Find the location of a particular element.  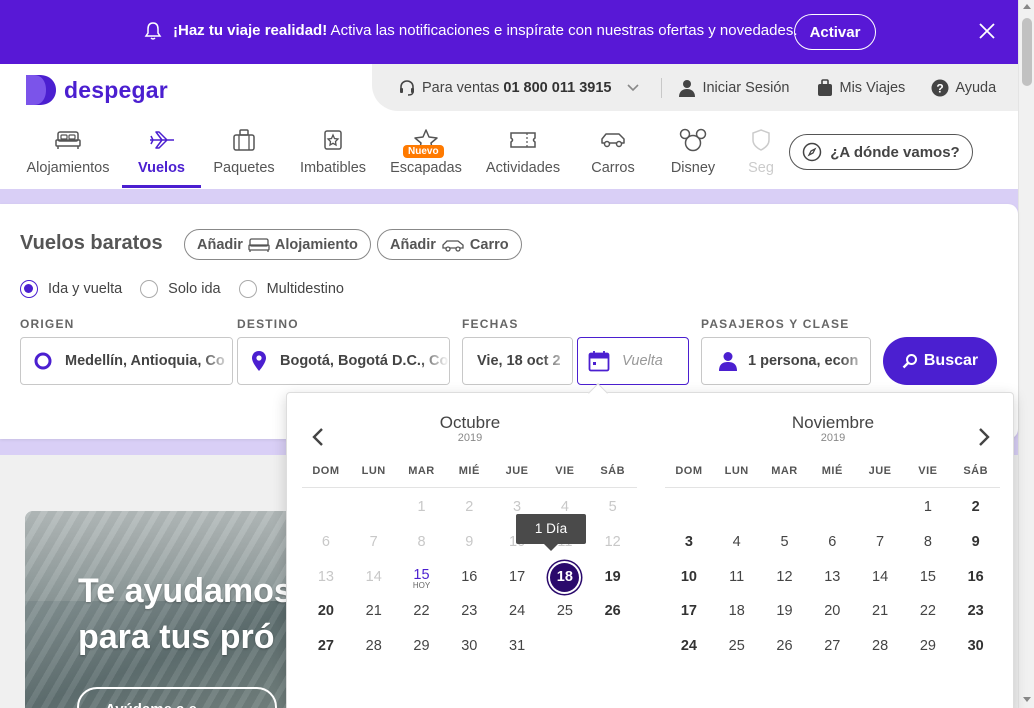

add-hotel-label: Alojamiento is located at coordinates (316, 244).